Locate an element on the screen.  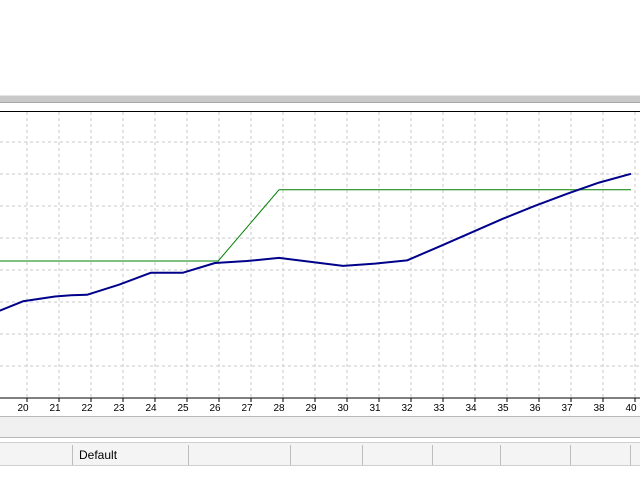
x-tick-label: 40 is located at coordinates (631, 408).